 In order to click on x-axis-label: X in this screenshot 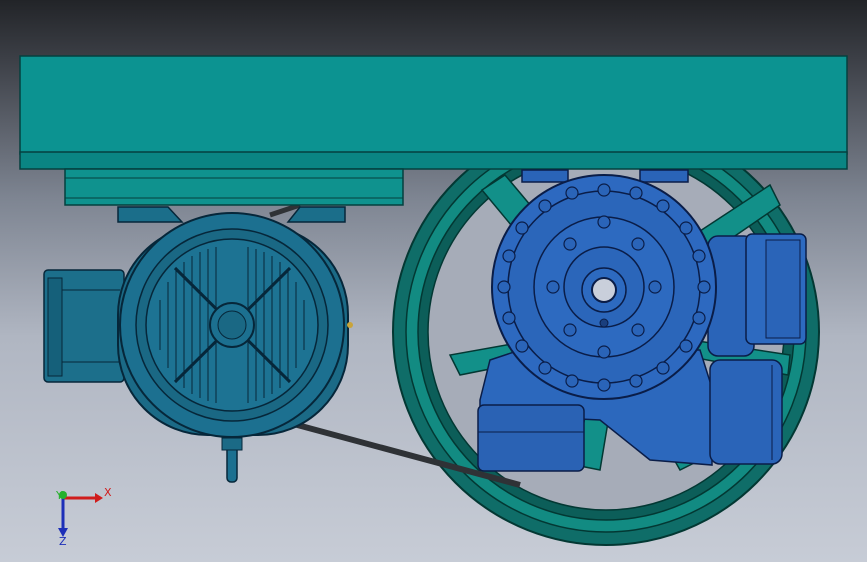, I will do `click(108, 492)`.